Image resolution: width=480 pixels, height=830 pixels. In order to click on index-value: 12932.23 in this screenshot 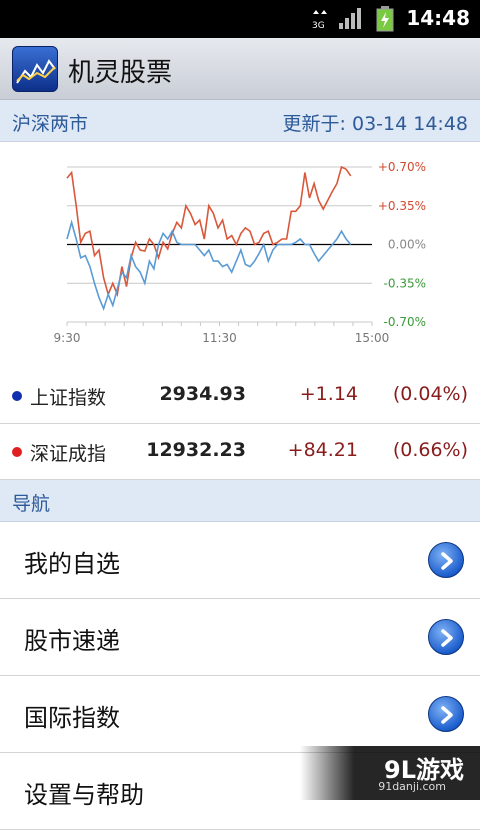, I will do `click(196, 450)`.